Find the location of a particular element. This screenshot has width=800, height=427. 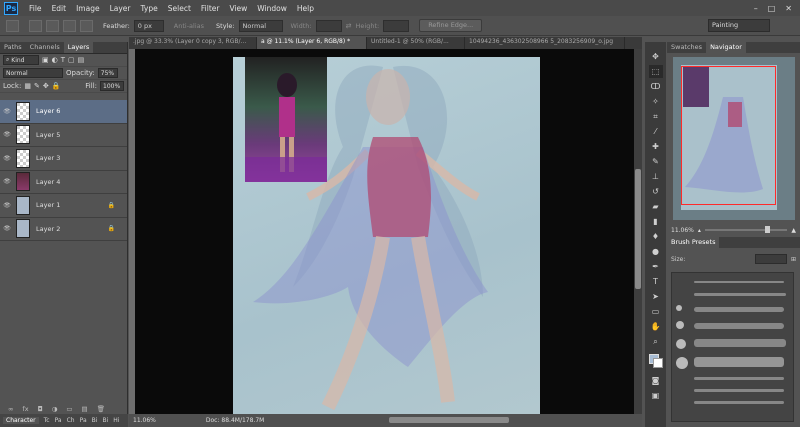

menu-type: Type is located at coordinates (149, 8).